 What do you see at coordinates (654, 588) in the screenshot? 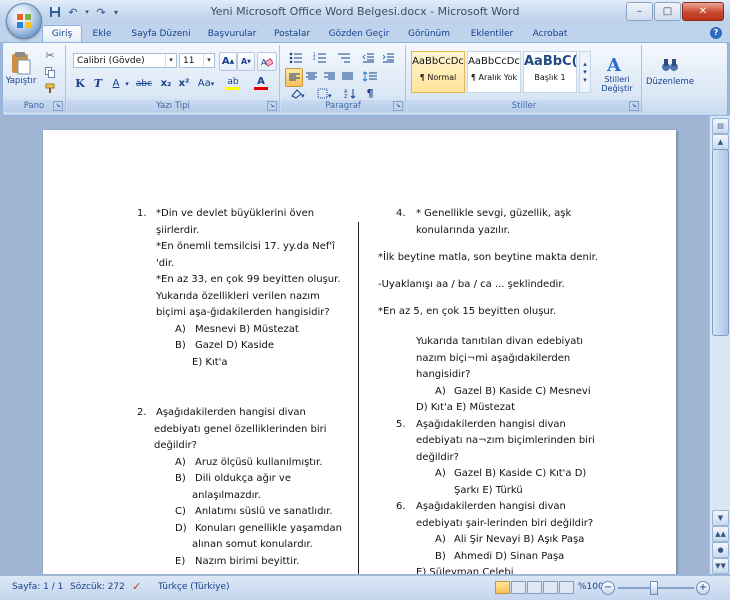
I see `zoom-slider-thumb` at bounding box center [654, 588].